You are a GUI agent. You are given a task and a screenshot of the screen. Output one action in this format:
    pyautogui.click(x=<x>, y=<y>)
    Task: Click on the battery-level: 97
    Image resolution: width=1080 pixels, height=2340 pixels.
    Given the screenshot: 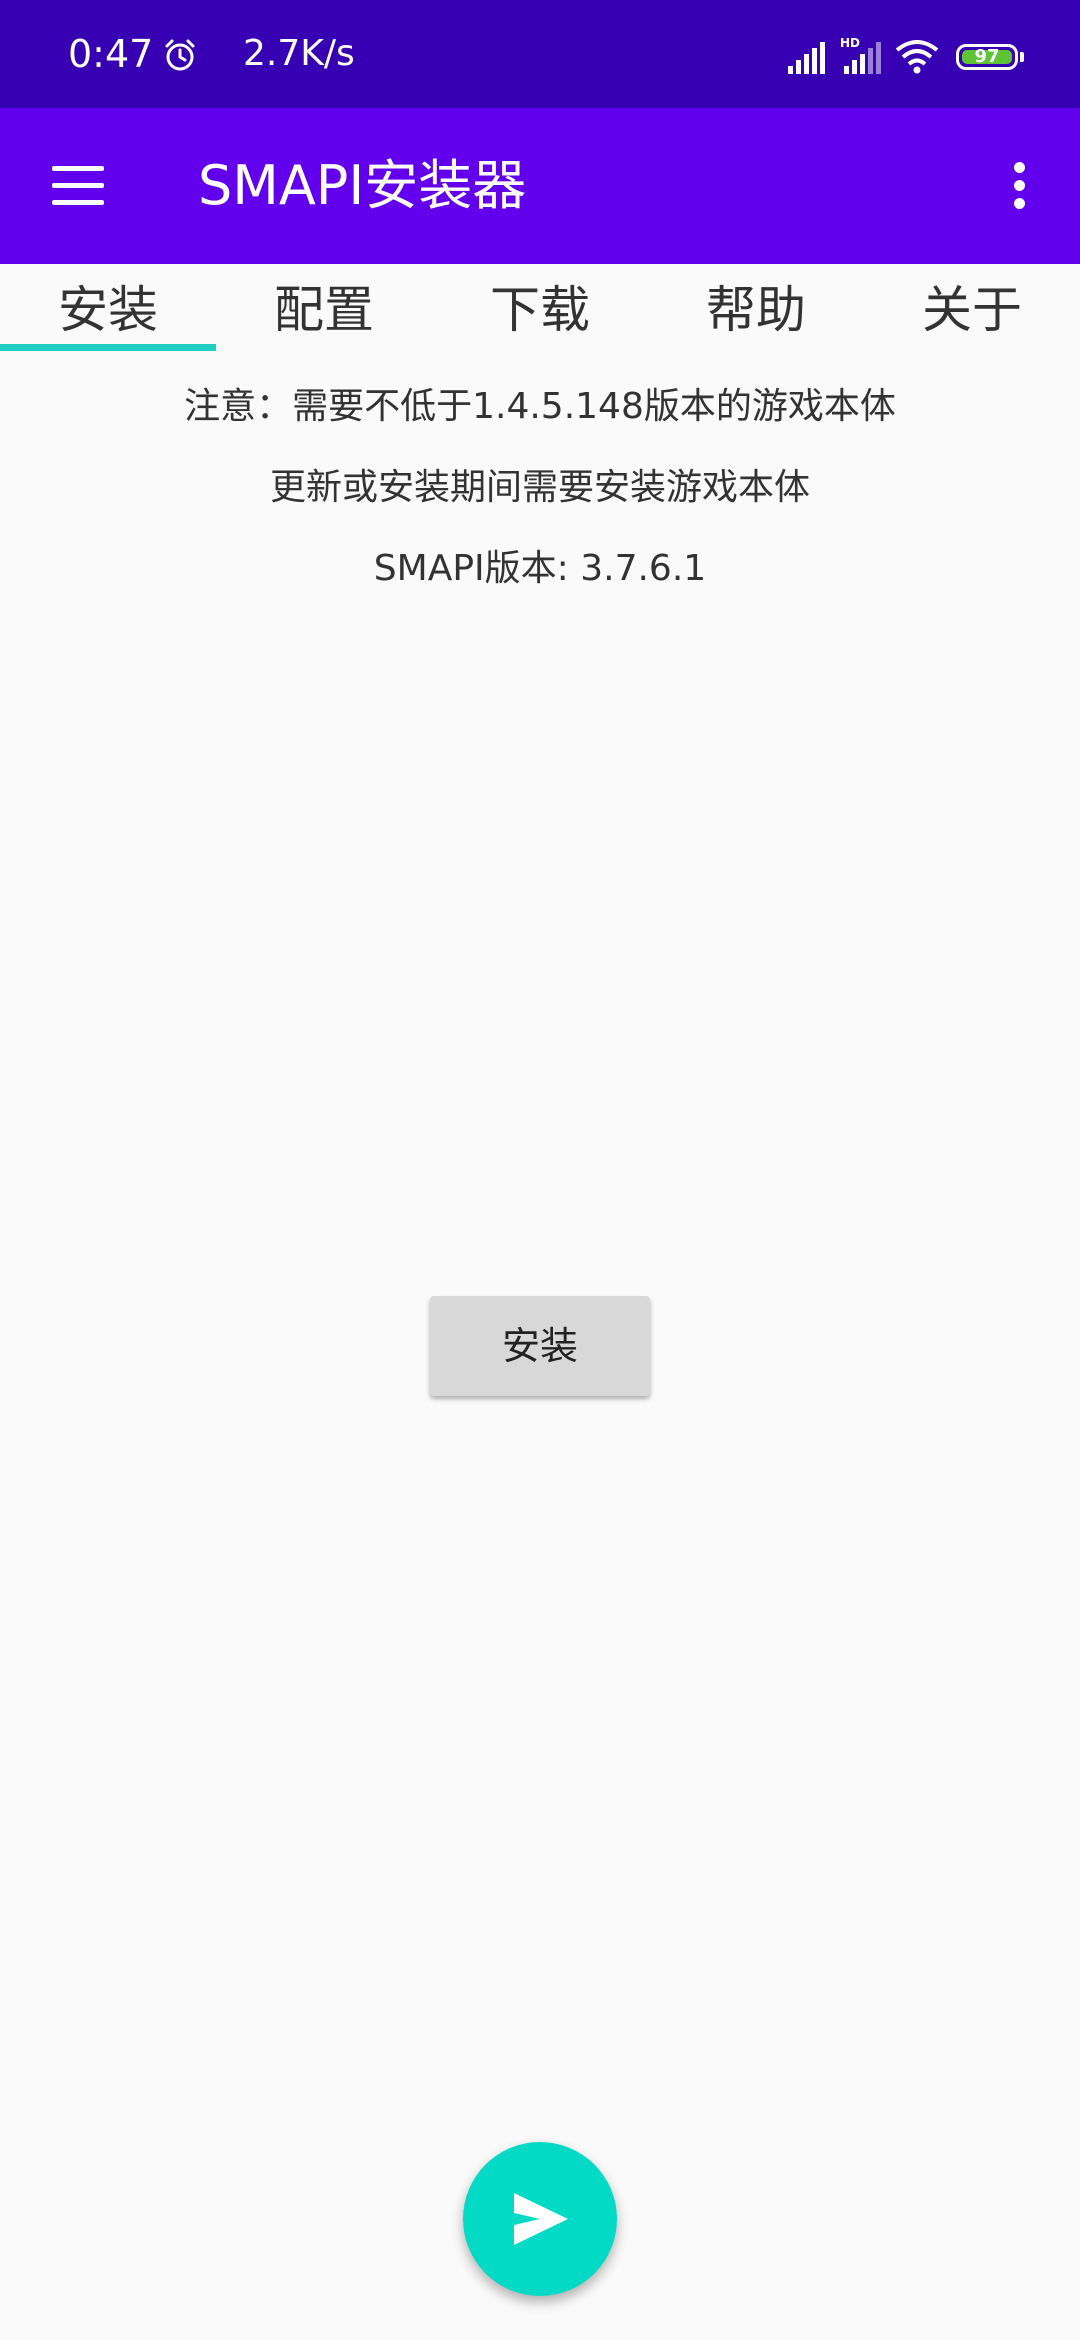 What is the action you would take?
    pyautogui.click(x=987, y=56)
    